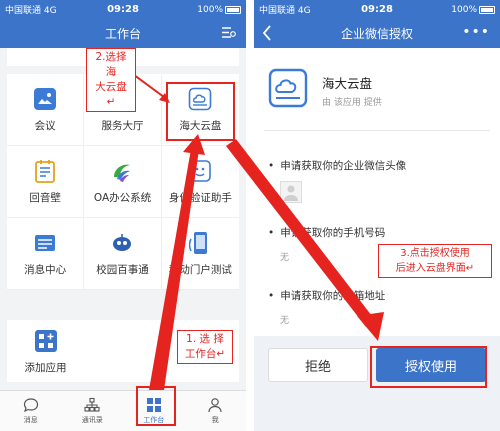 The height and width of the screenshot is (431, 500). What do you see at coordinates (428, 367) in the screenshot?
I see `highlight-authorize-button` at bounding box center [428, 367].